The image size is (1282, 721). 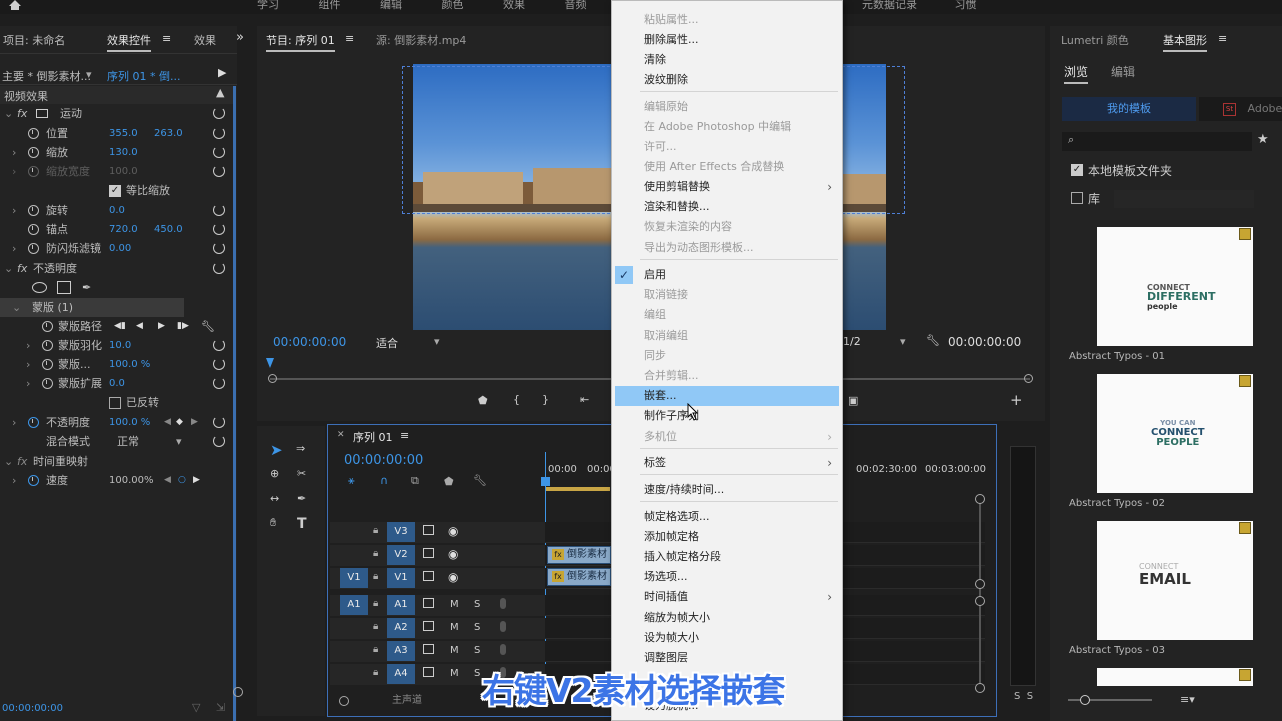 What do you see at coordinates (161, 326) in the screenshot?
I see `track-forward-icon: ▶` at bounding box center [161, 326].